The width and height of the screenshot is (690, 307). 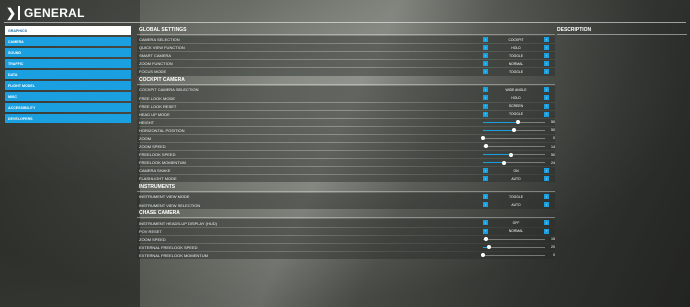 What do you see at coordinates (157, 155) in the screenshot?
I see `setting-label: FREELOOK SPEED` at bounding box center [157, 155].